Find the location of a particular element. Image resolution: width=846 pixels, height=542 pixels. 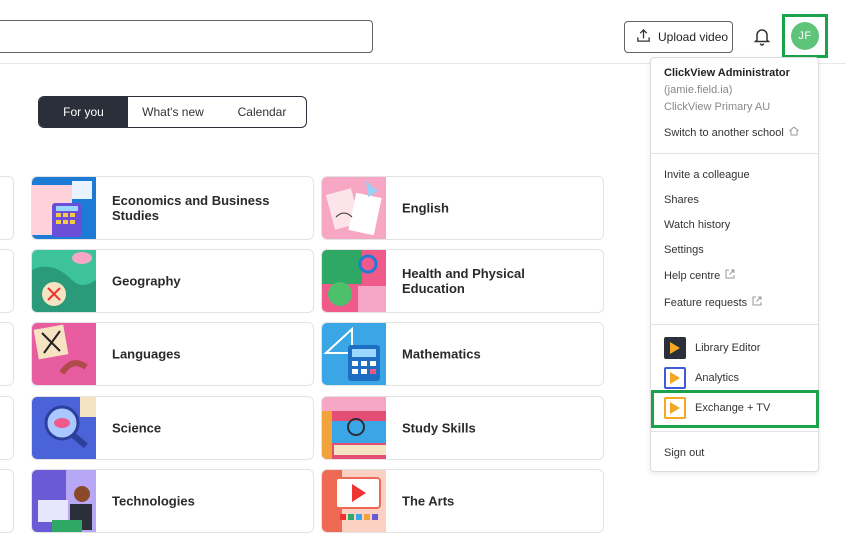

subject-card-technologies: Technologies is located at coordinates (172, 501).